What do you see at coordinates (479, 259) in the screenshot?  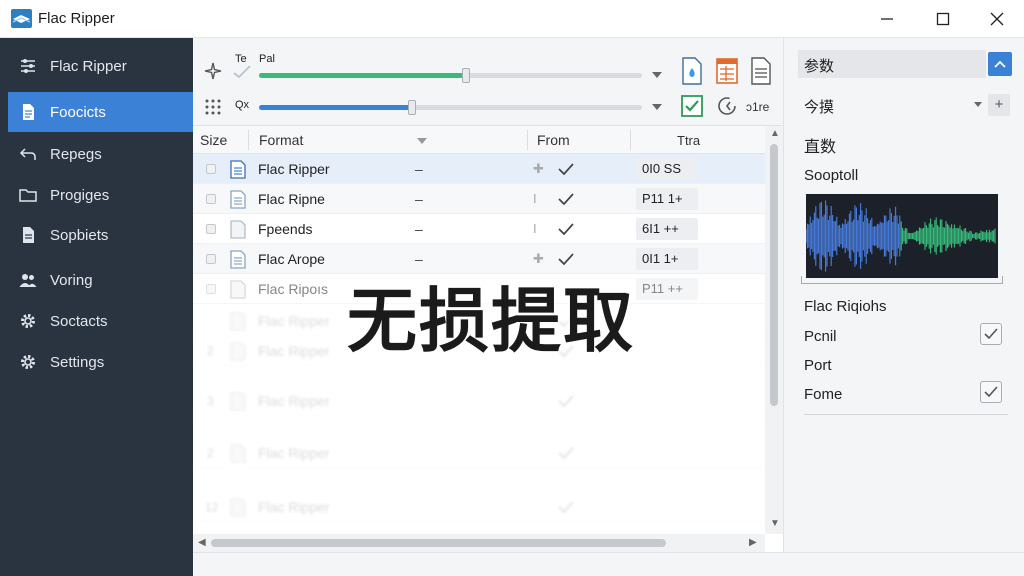 I see `table-row: Flac Arope – ✚ 0I1 1+` at bounding box center [479, 259].